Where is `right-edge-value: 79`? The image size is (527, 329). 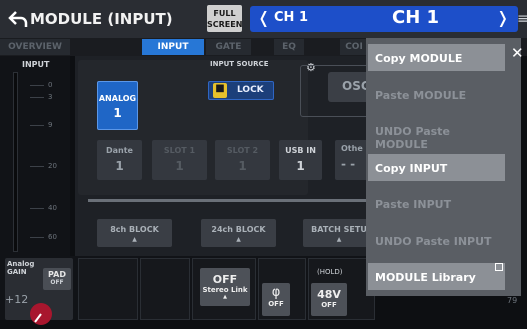
right-edge-value: 79 is located at coordinates (512, 300).